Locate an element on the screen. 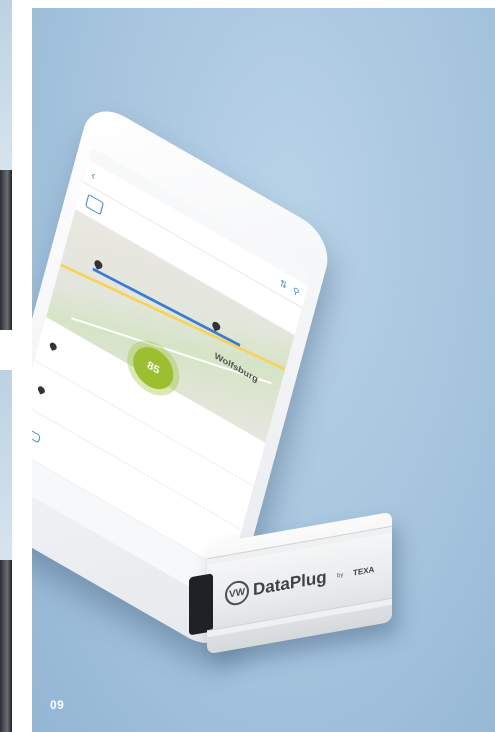  page-number: 09 is located at coordinates (57, 705).